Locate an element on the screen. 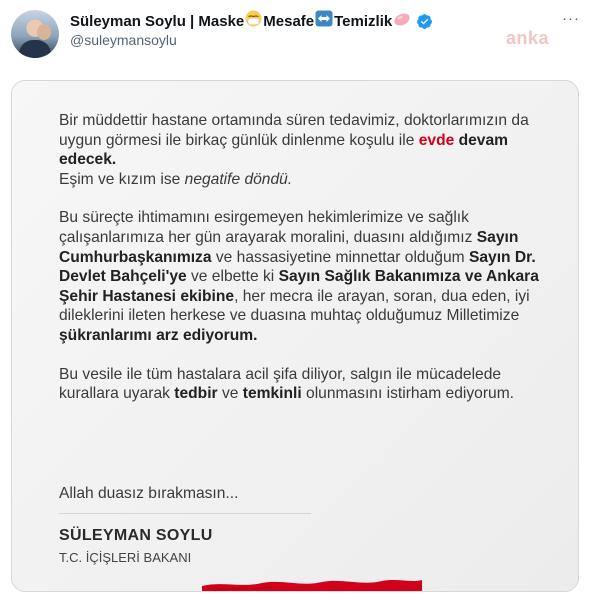  emphasis-red: evde is located at coordinates (436, 140).